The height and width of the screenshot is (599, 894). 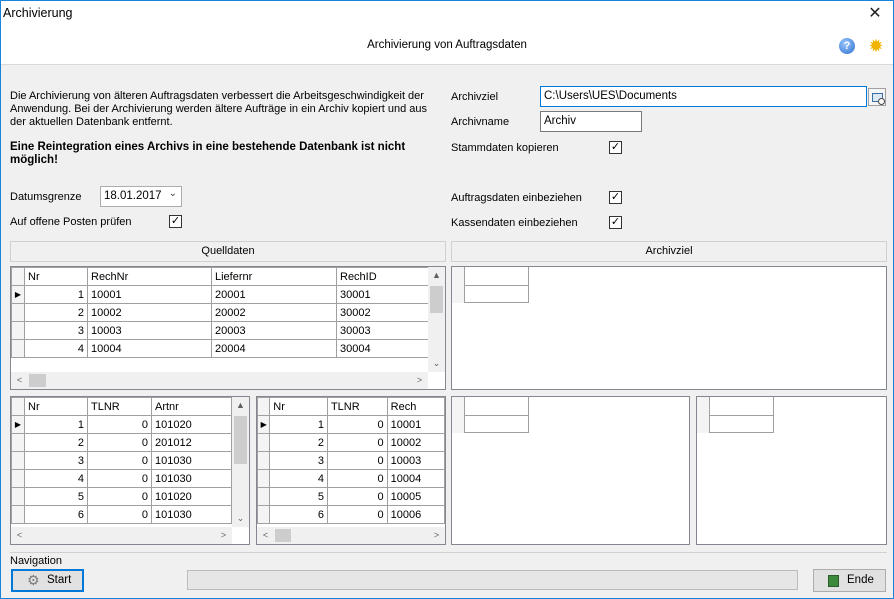 What do you see at coordinates (415, 478) in the screenshot?
I see `table-cell: 10004` at bounding box center [415, 478].